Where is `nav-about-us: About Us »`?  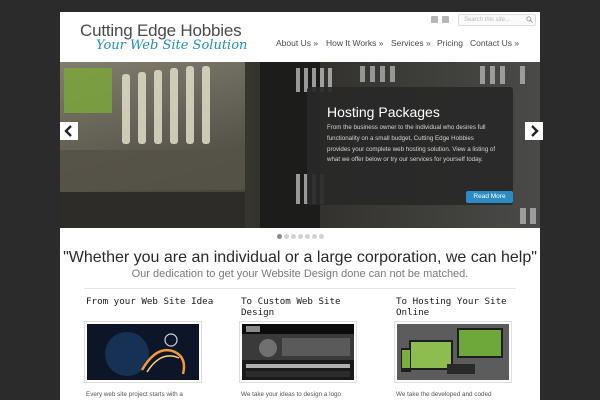
nav-about-us: About Us » is located at coordinates (297, 43).